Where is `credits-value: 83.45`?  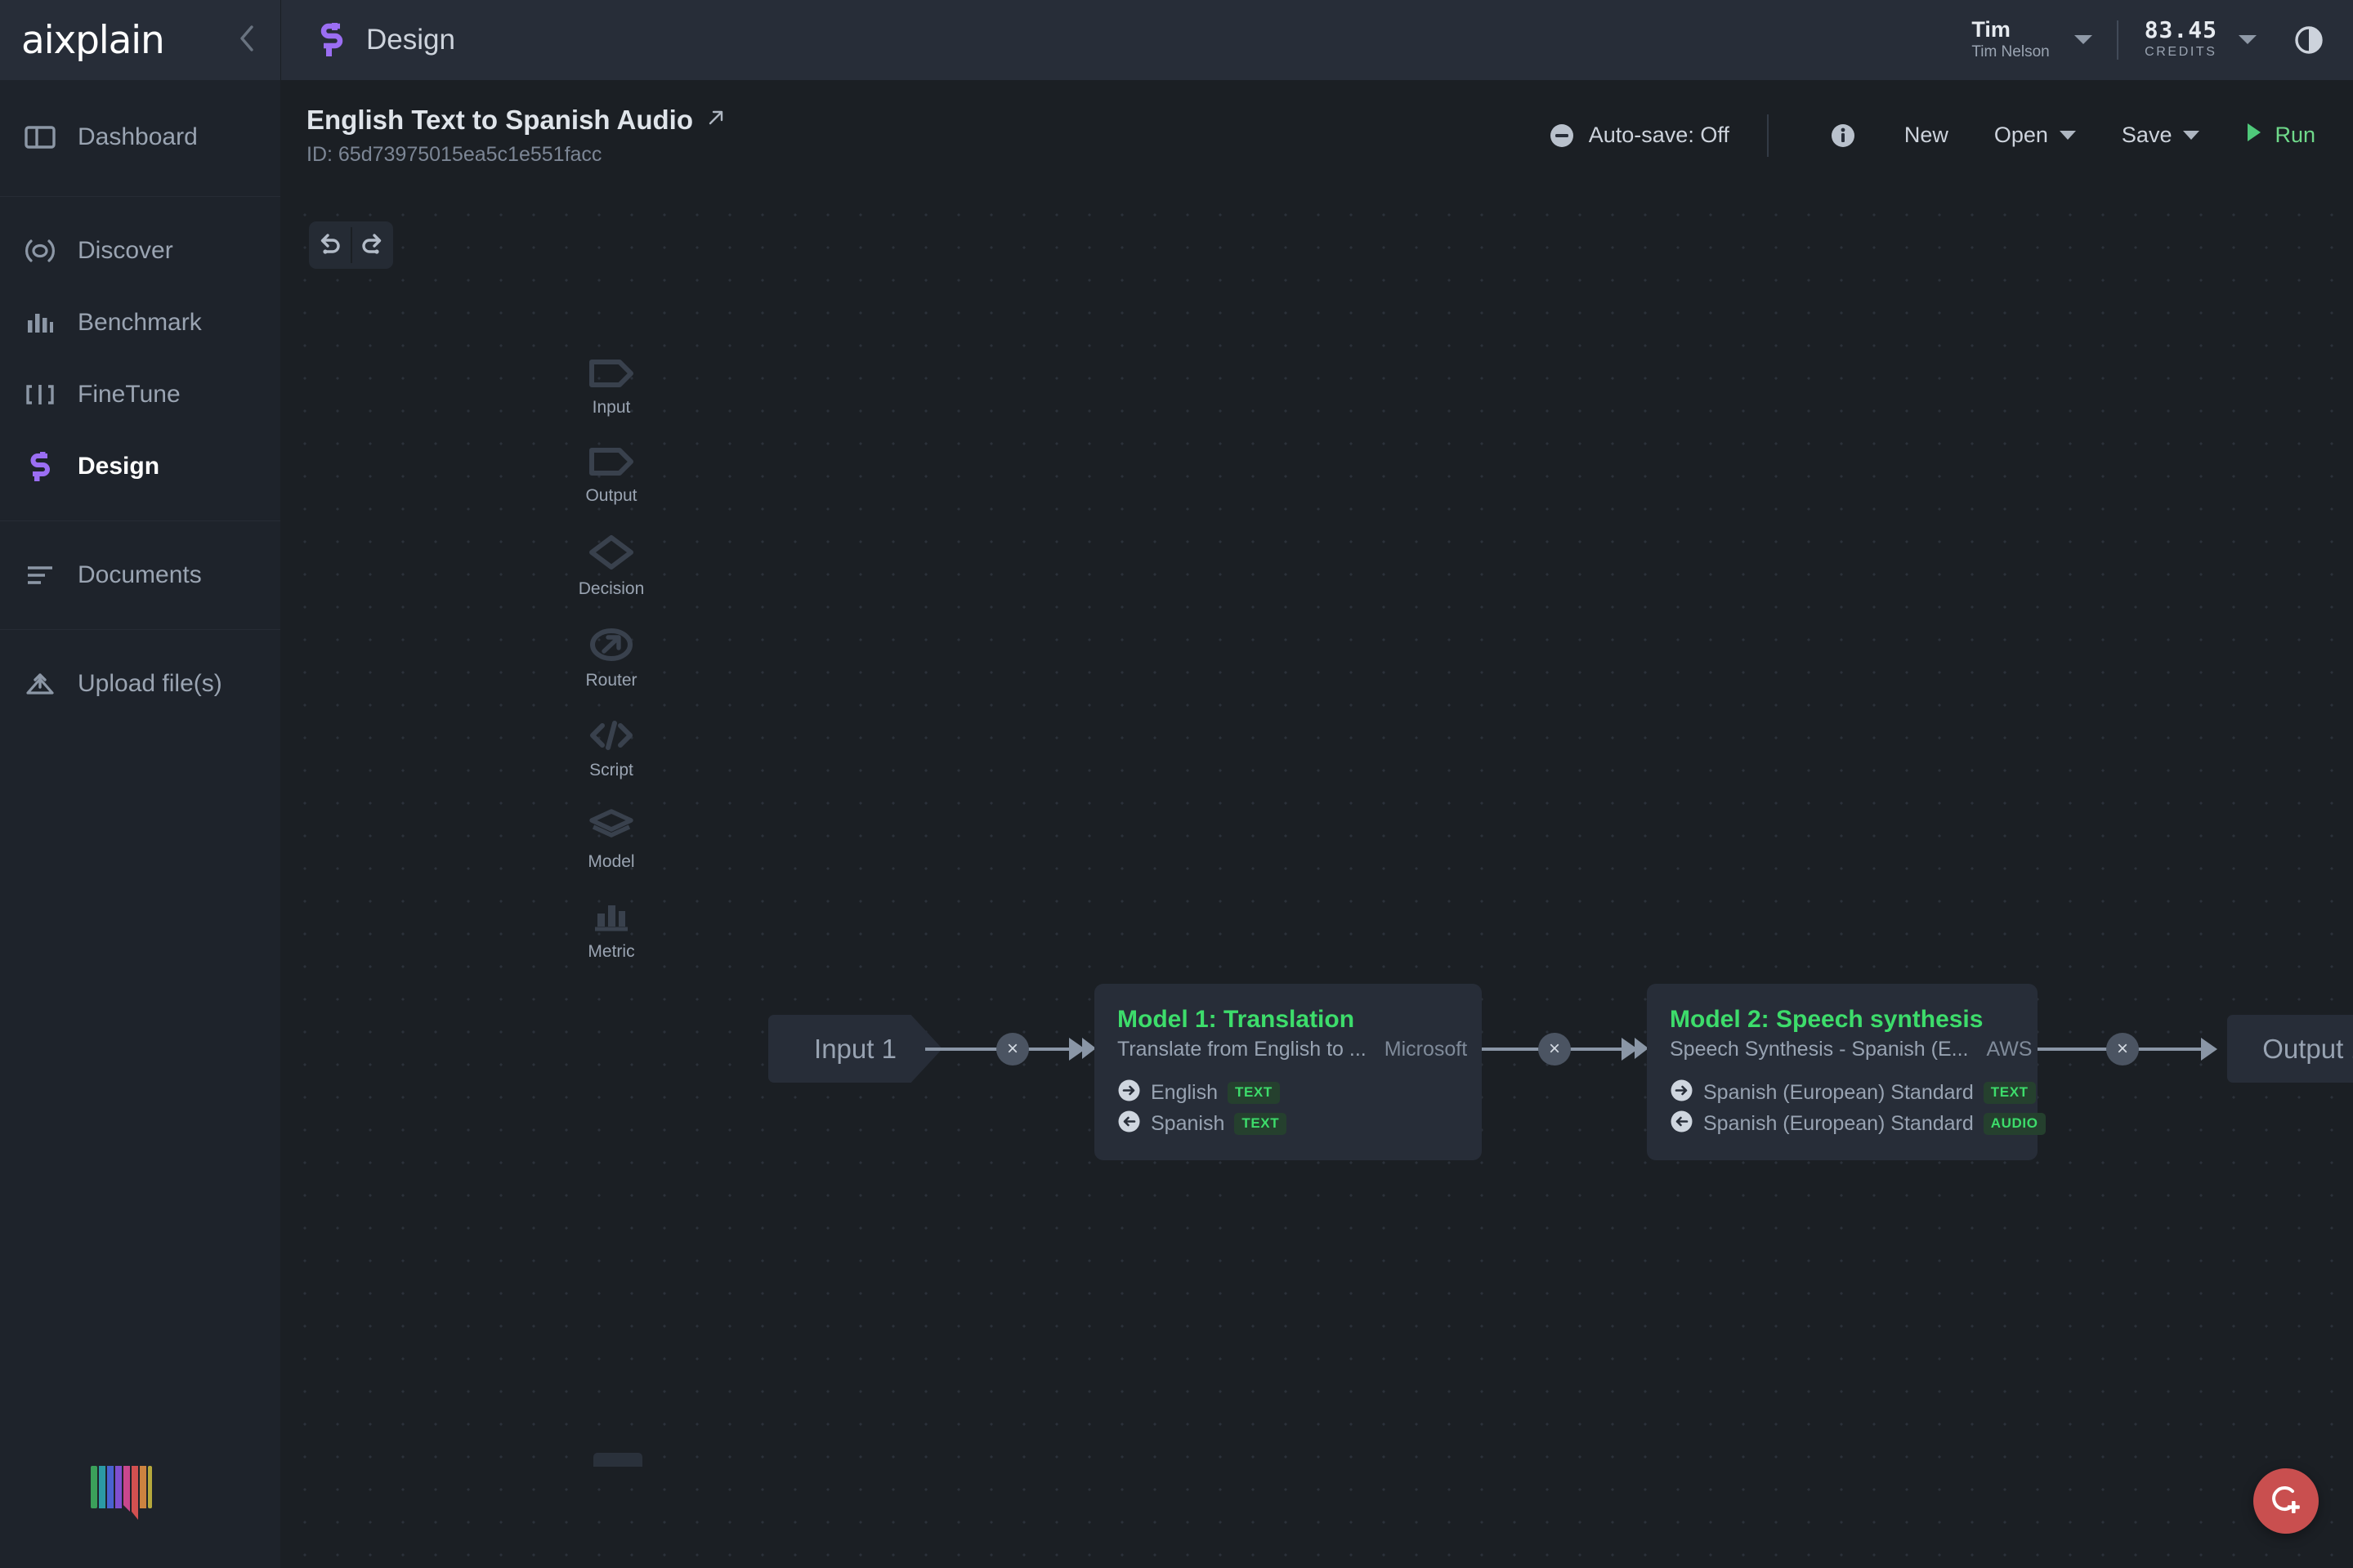 credits-value: 83.45 is located at coordinates (2180, 29).